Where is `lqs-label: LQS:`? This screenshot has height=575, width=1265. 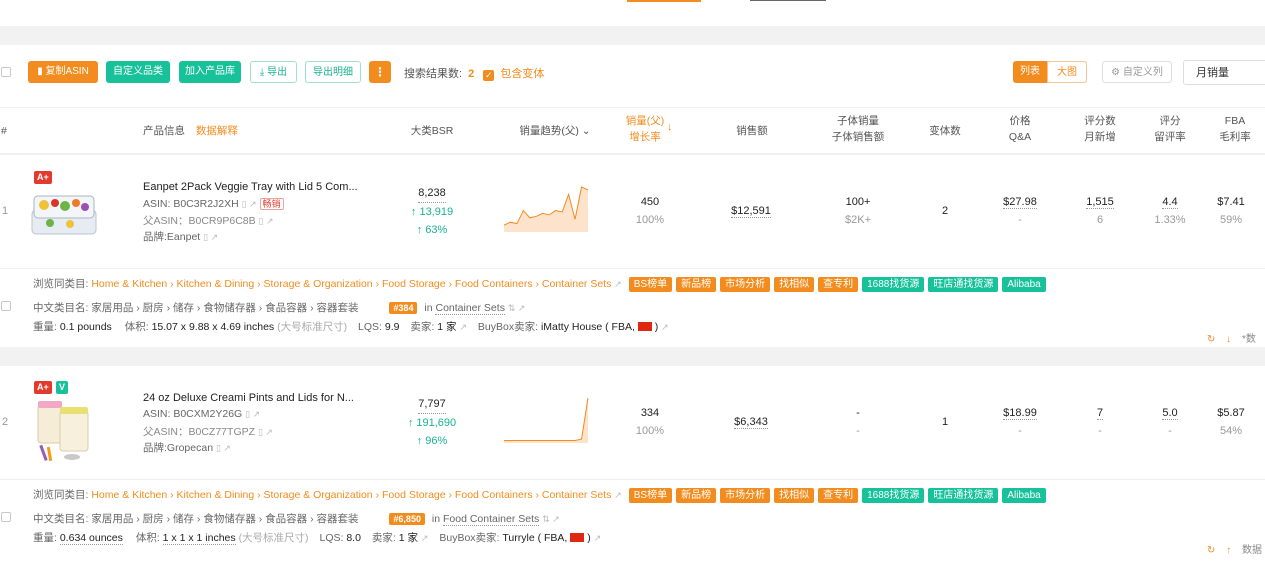 lqs-label: LQS: is located at coordinates (370, 327).